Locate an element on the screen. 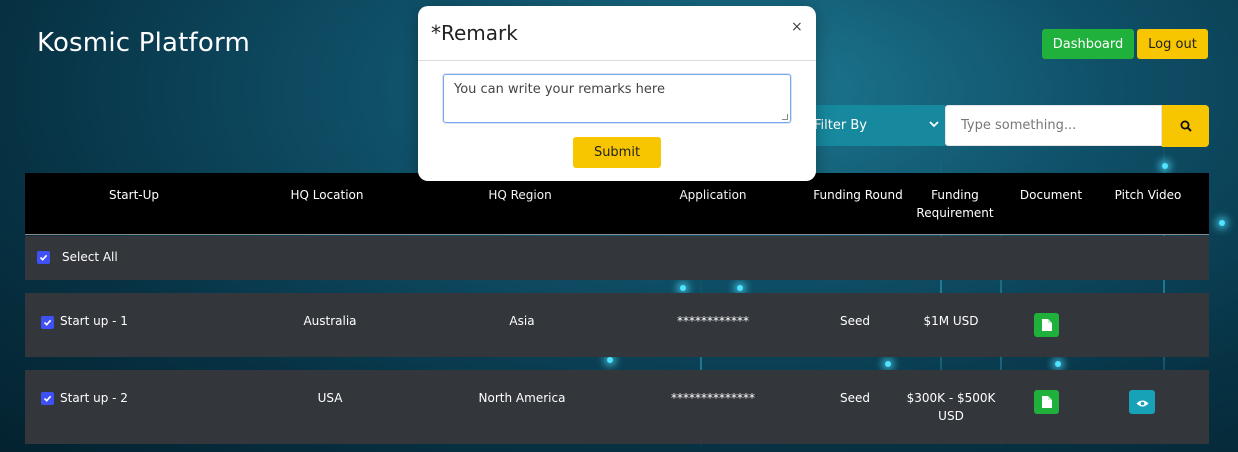 The height and width of the screenshot is (452, 1238). pitch-video-button is located at coordinates (1142, 402).